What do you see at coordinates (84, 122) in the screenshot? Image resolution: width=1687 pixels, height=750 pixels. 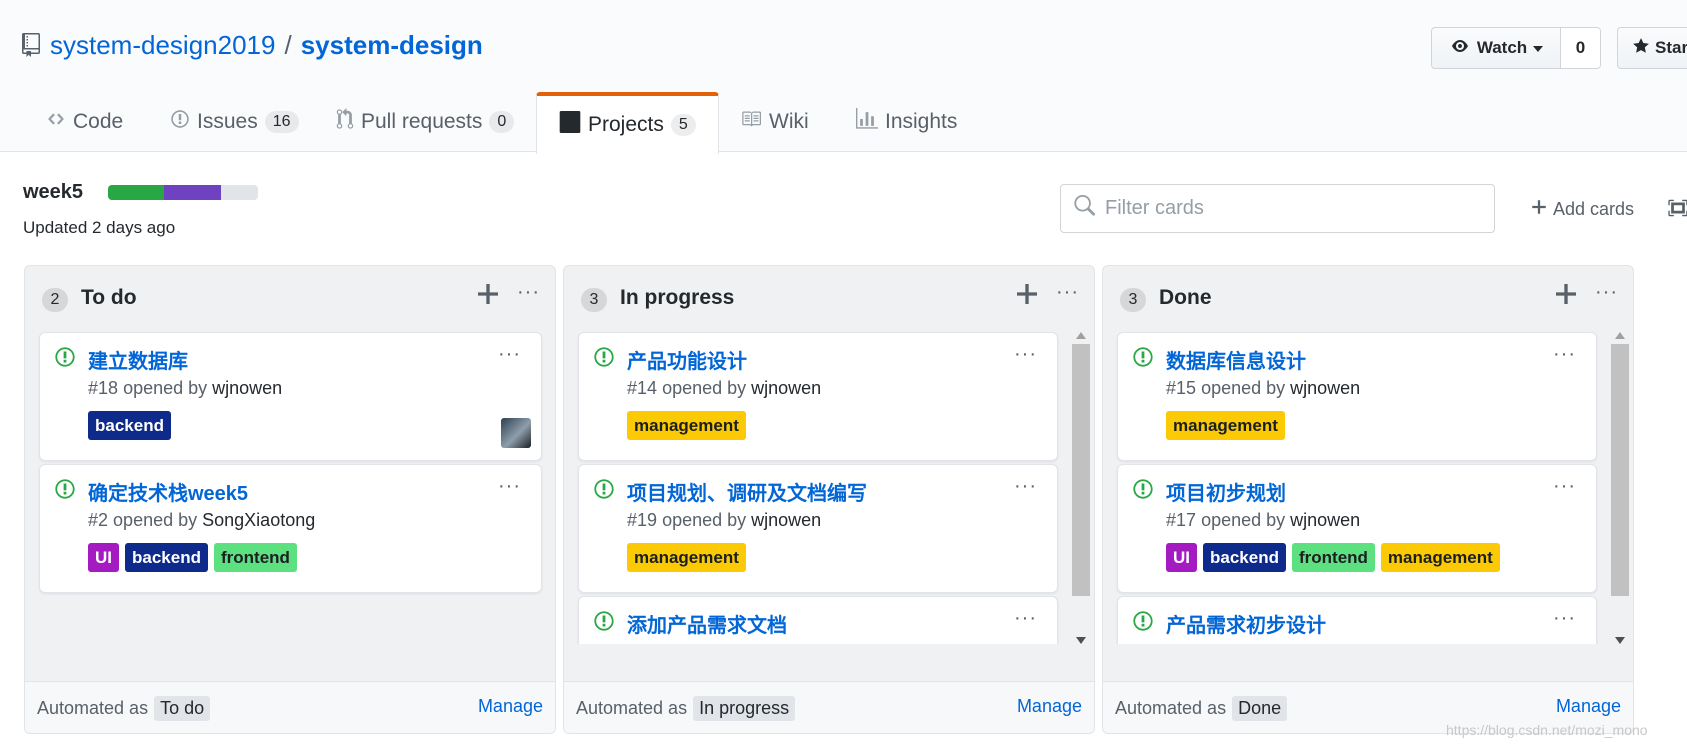 I see `tab-code: Code` at bounding box center [84, 122].